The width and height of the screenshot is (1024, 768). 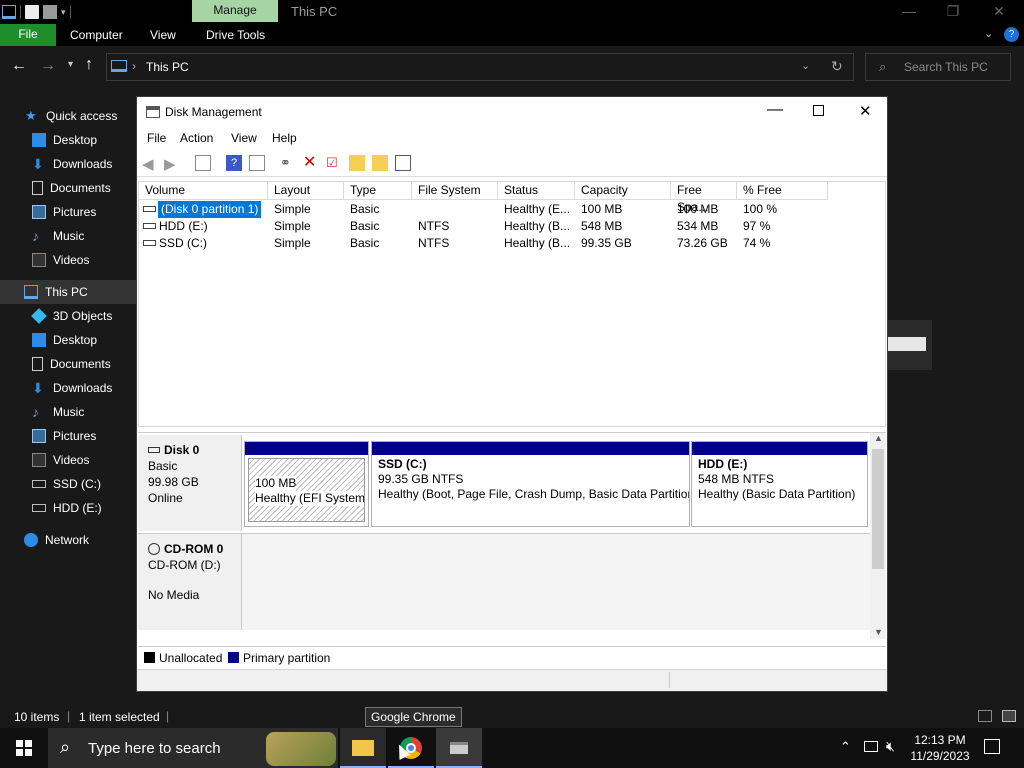 I want to click on dm-titlebar: Disk Management — ✕, so click(x=512, y=112).